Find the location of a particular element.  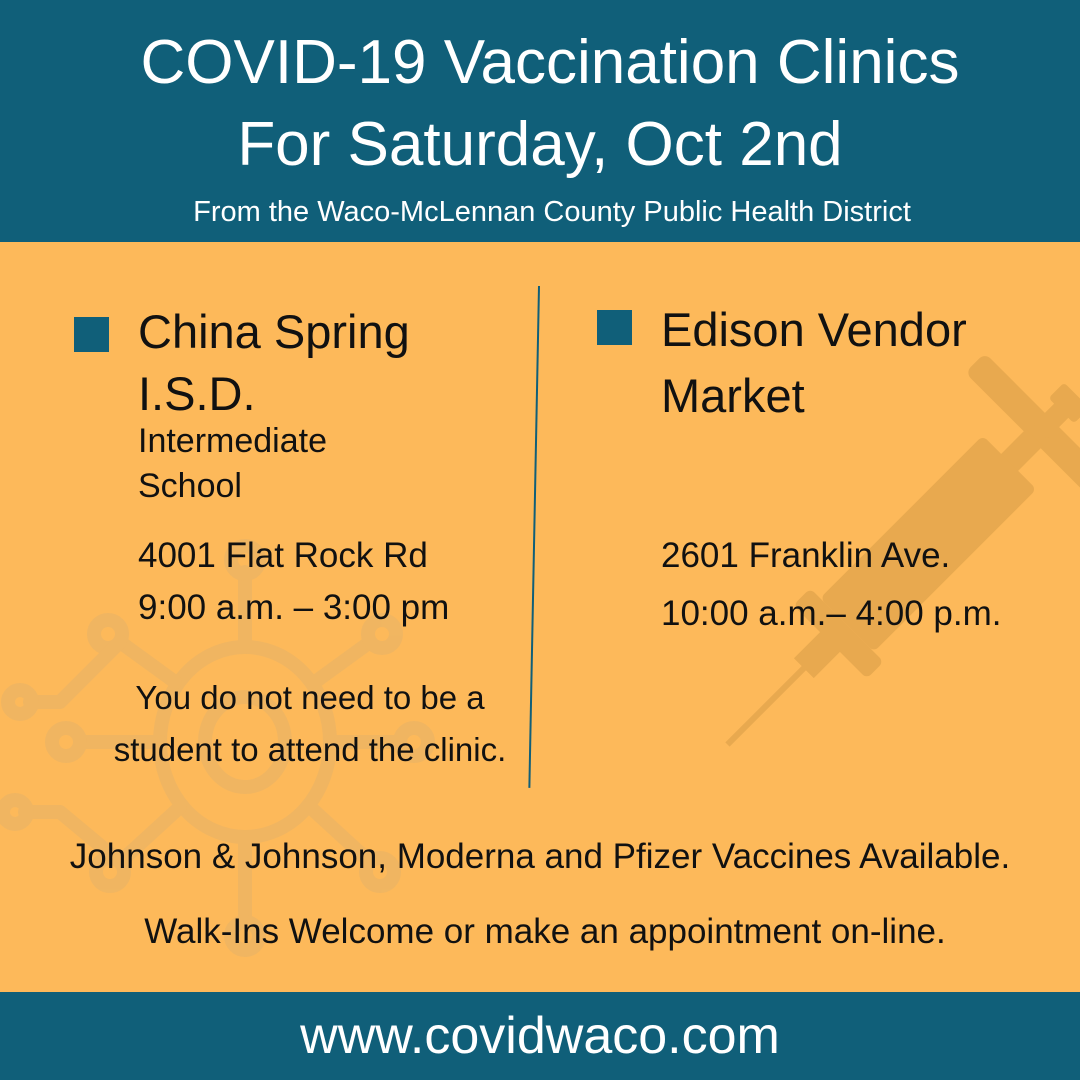

clinic-2-name-line-1: Edison Vendor is located at coordinates (814, 329).